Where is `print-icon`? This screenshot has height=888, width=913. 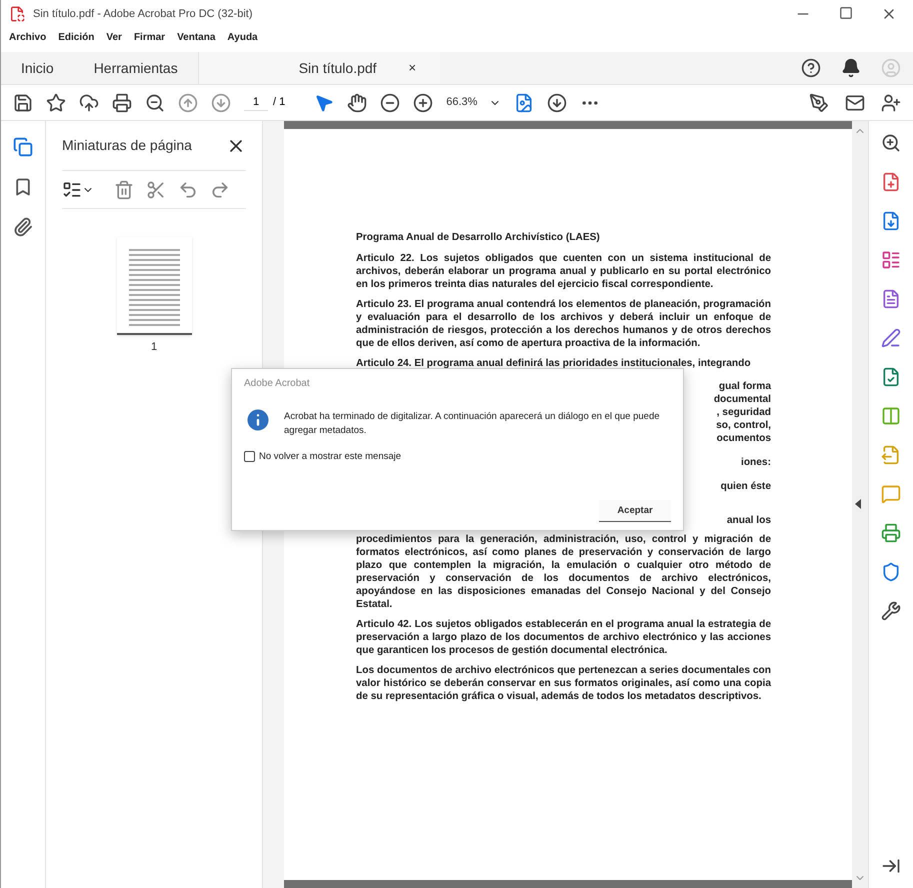
print-icon is located at coordinates (122, 102).